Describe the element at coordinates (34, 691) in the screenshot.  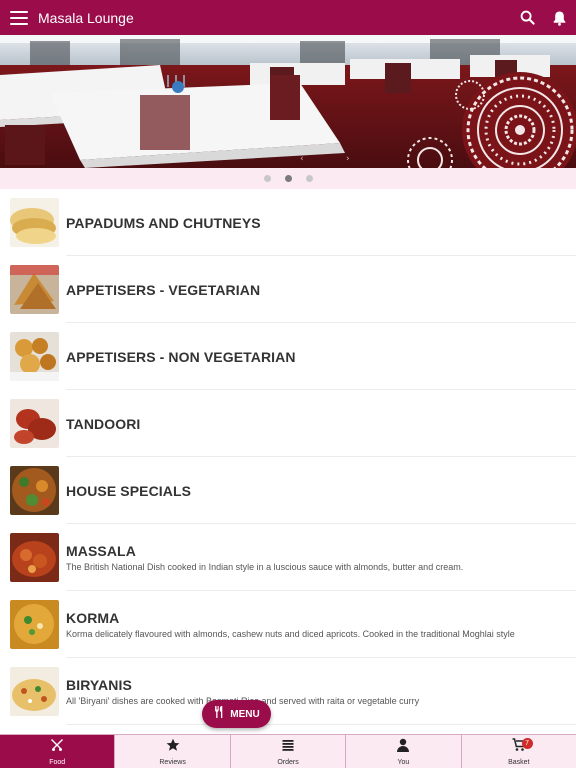
I see `biryanis-thumbnail` at that location.